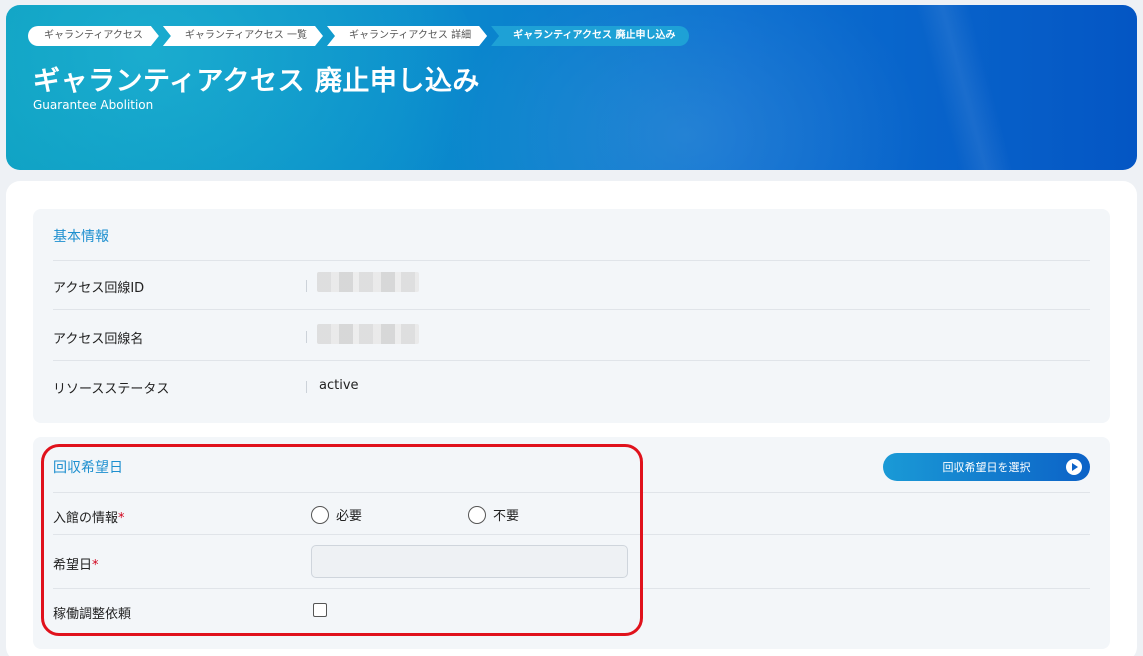 This screenshot has width=1143, height=656. What do you see at coordinates (73, 565) in the screenshot?
I see `desired-date-label-text: 希望日` at bounding box center [73, 565].